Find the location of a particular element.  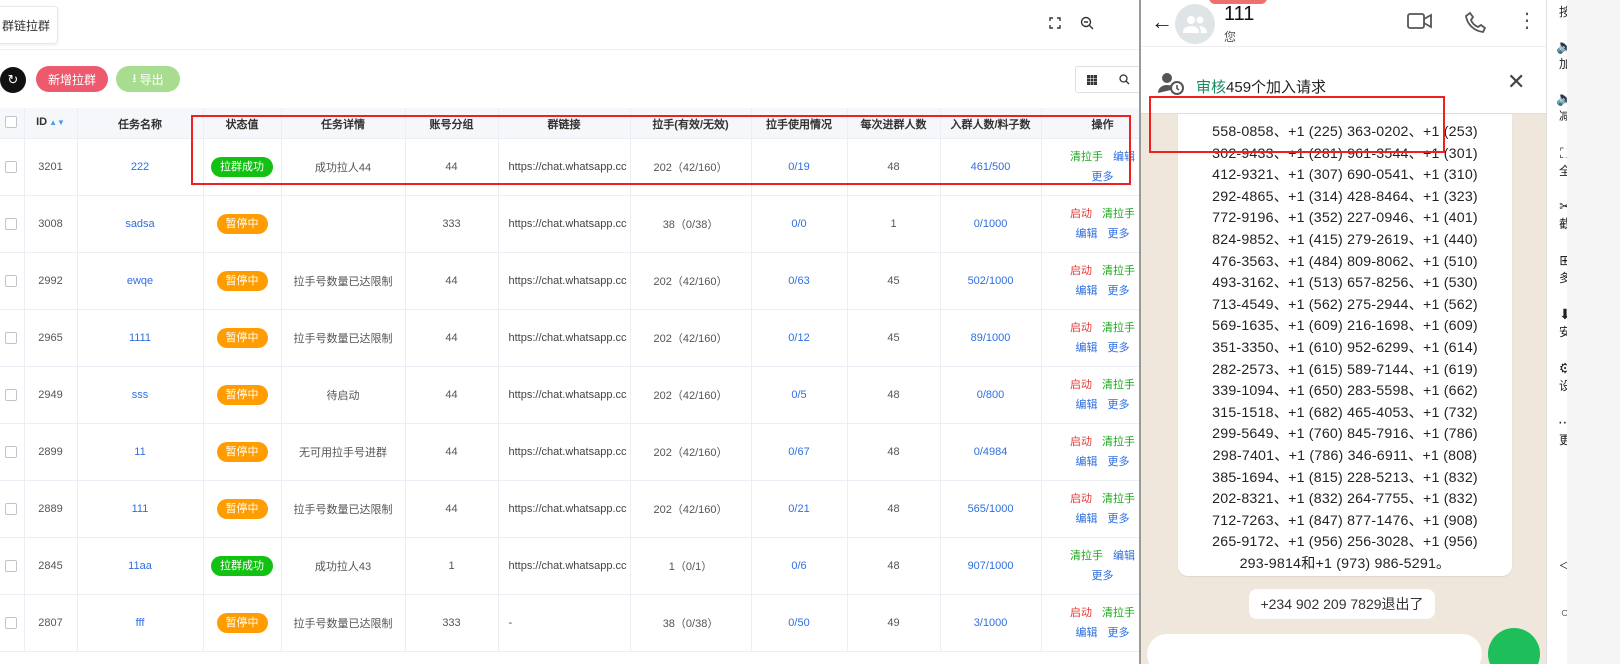

puller-usage-link: 0/19 is located at coordinates (798, 167).